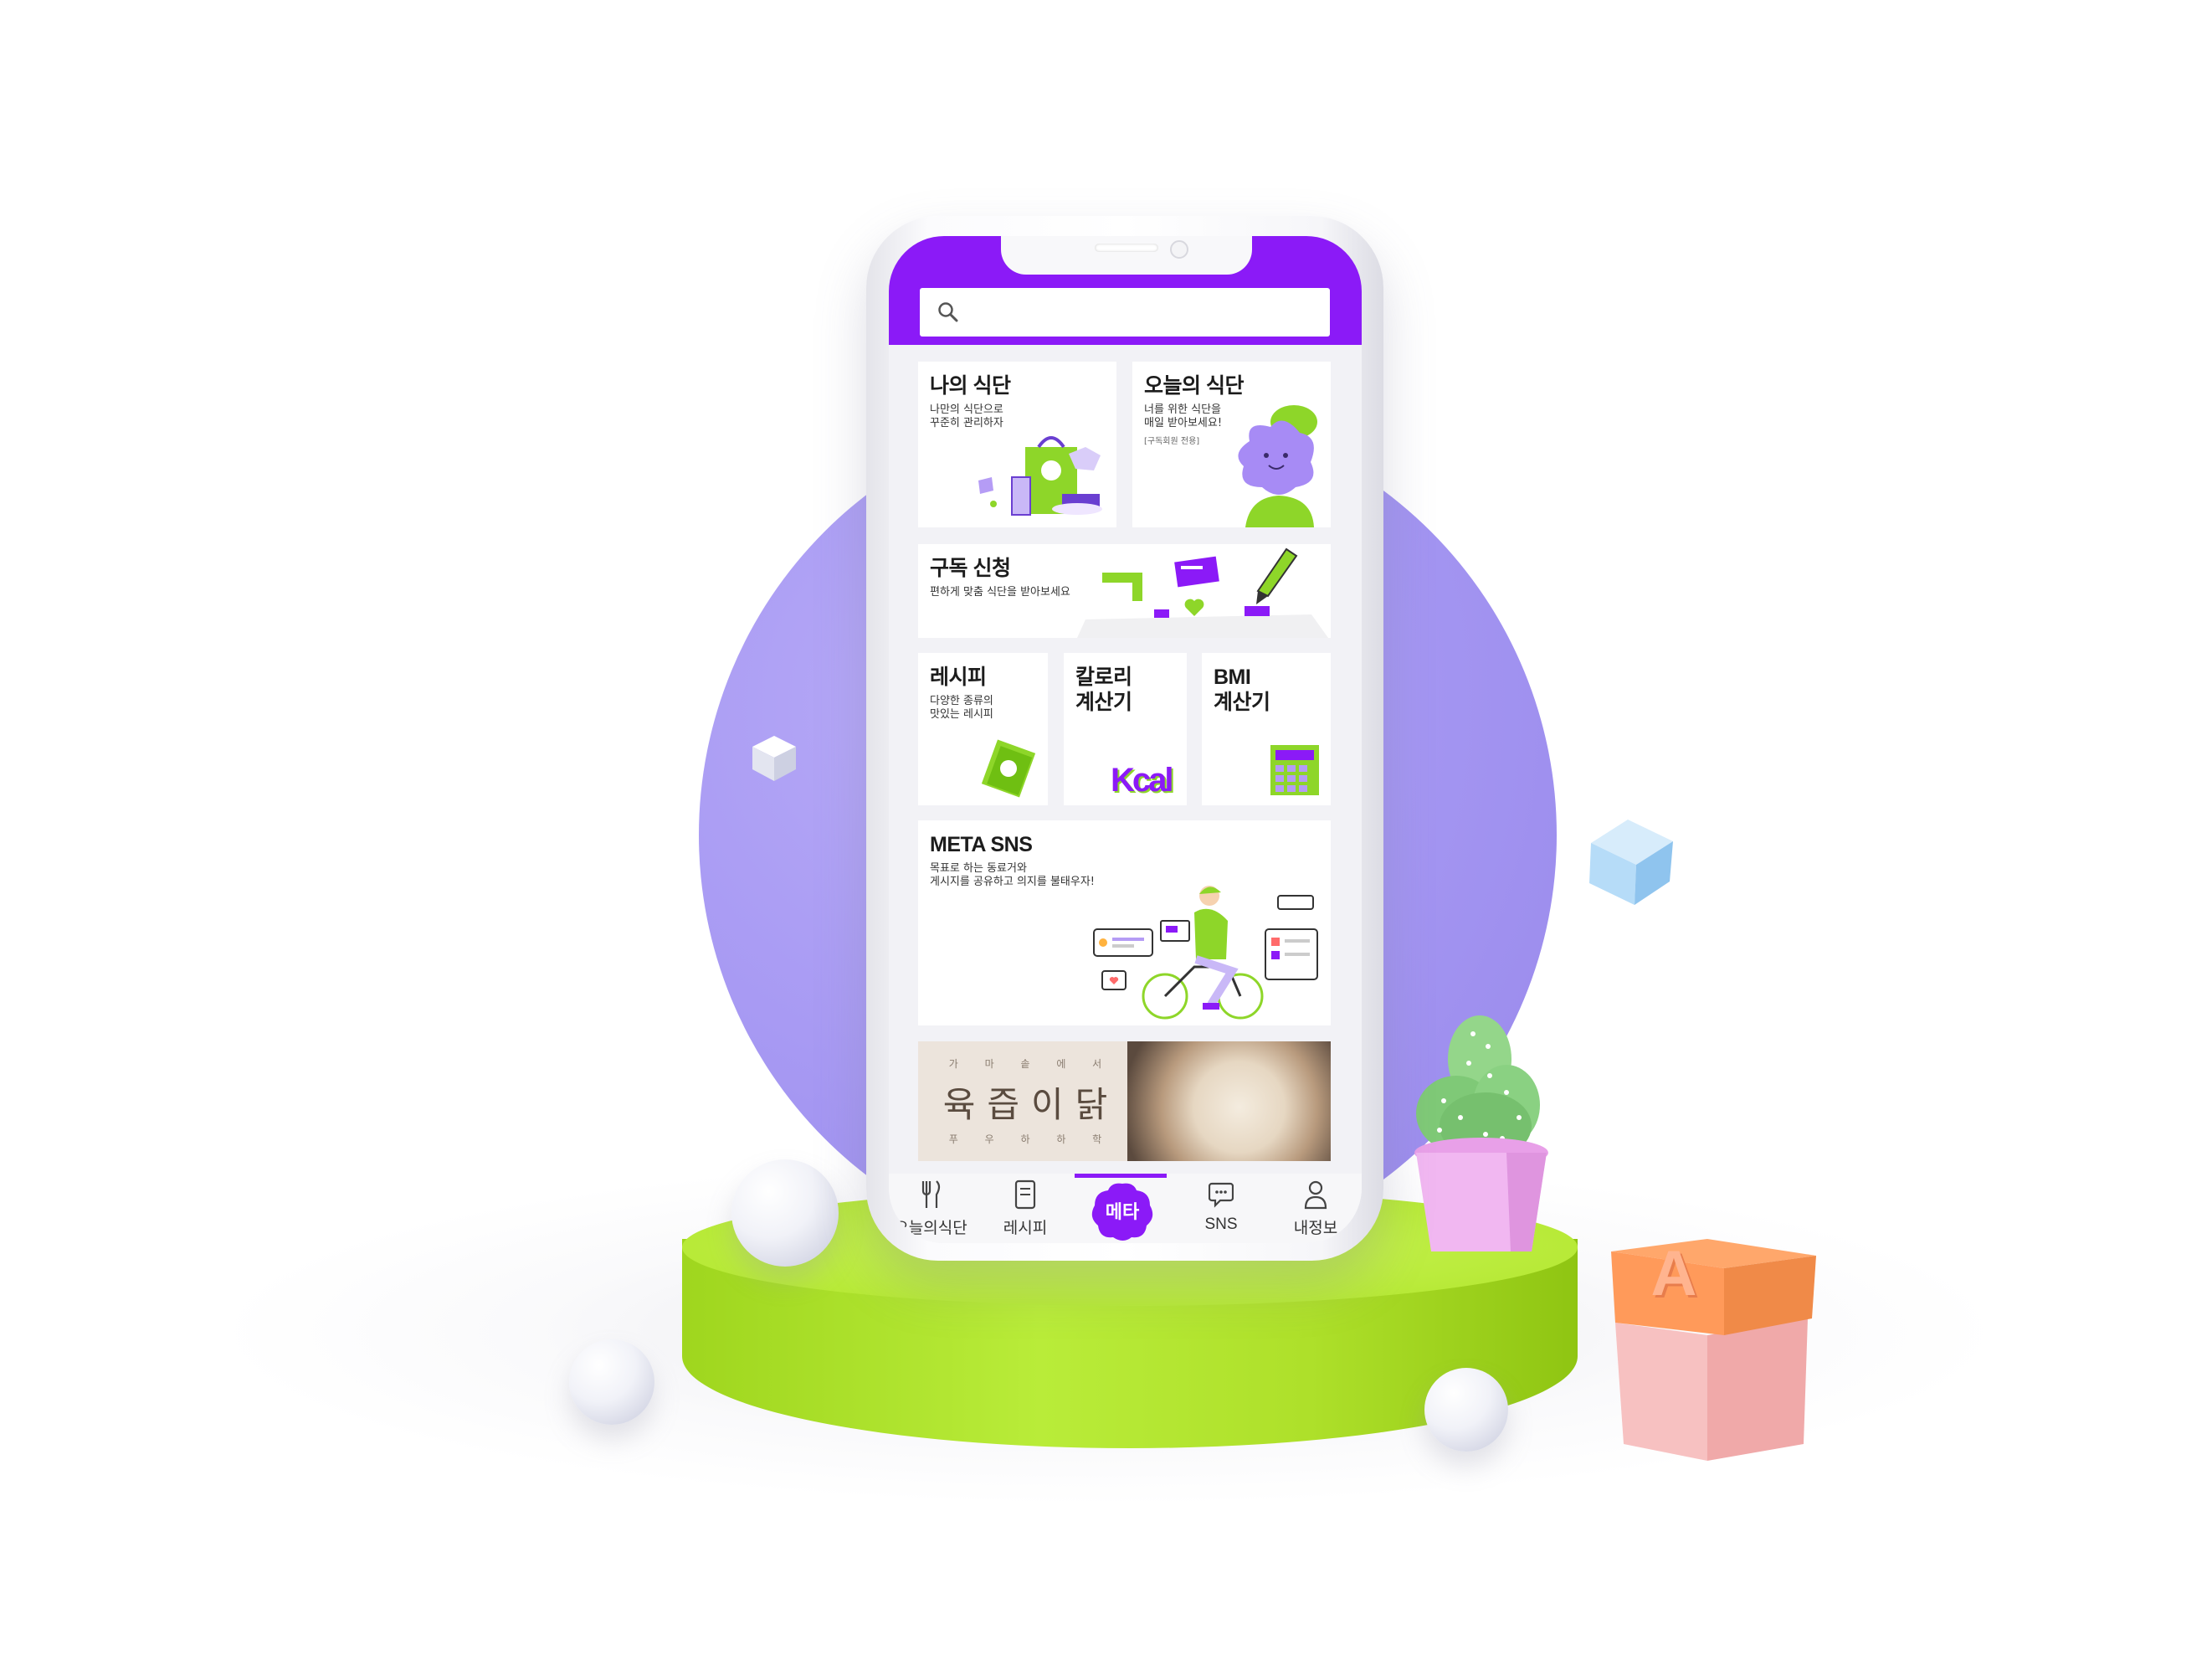  Describe the element at coordinates (1031, 1104) in the screenshot. I see `banner-brand: 육즙이닭` at that location.